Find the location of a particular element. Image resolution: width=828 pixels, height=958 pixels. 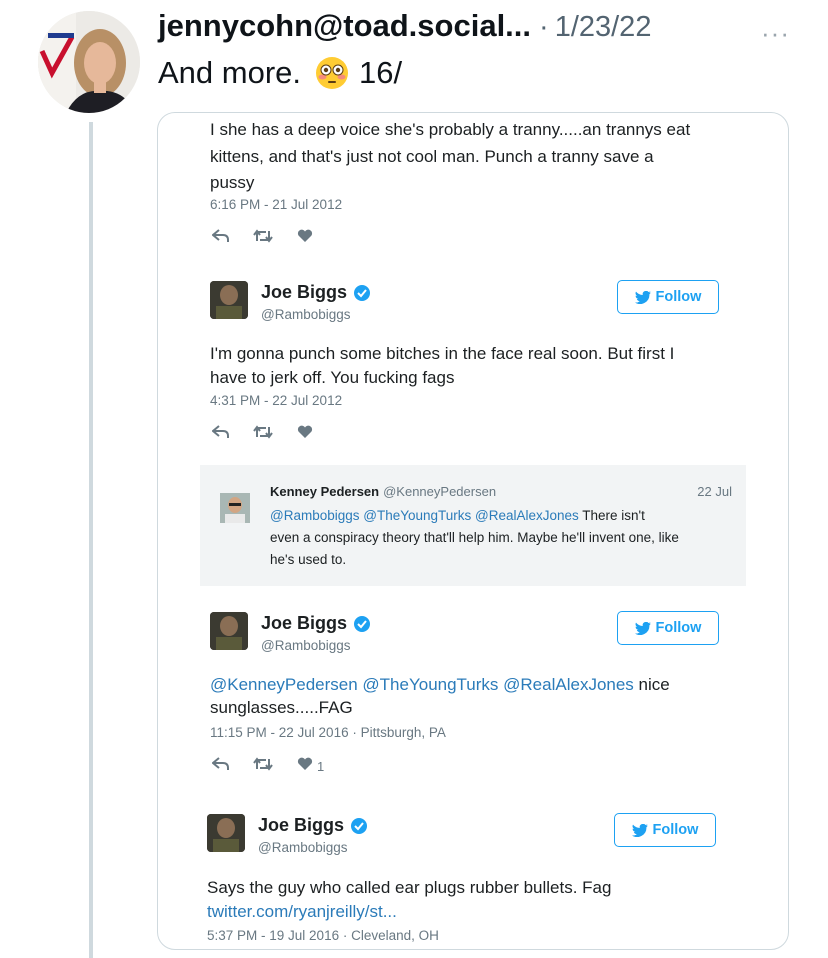

quote-avatar is located at coordinates (235, 508).